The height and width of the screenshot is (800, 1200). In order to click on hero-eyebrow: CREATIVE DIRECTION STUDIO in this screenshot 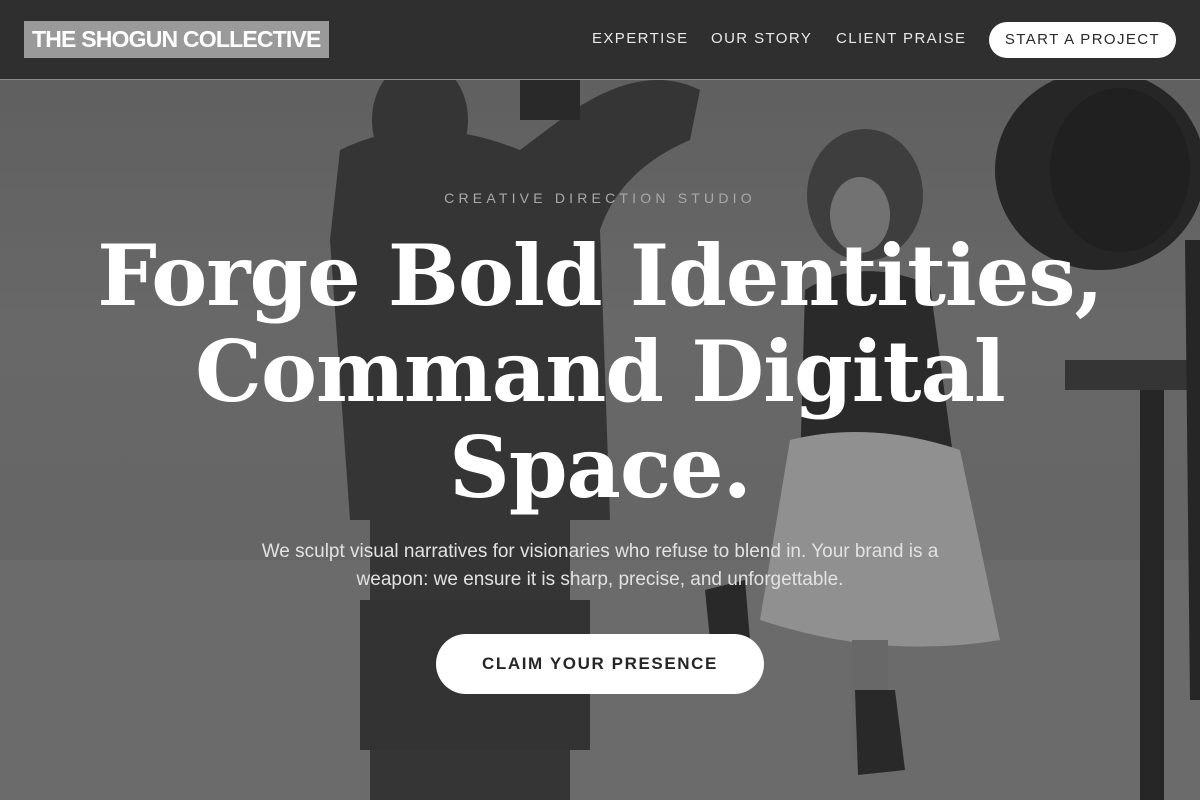, I will do `click(600, 198)`.